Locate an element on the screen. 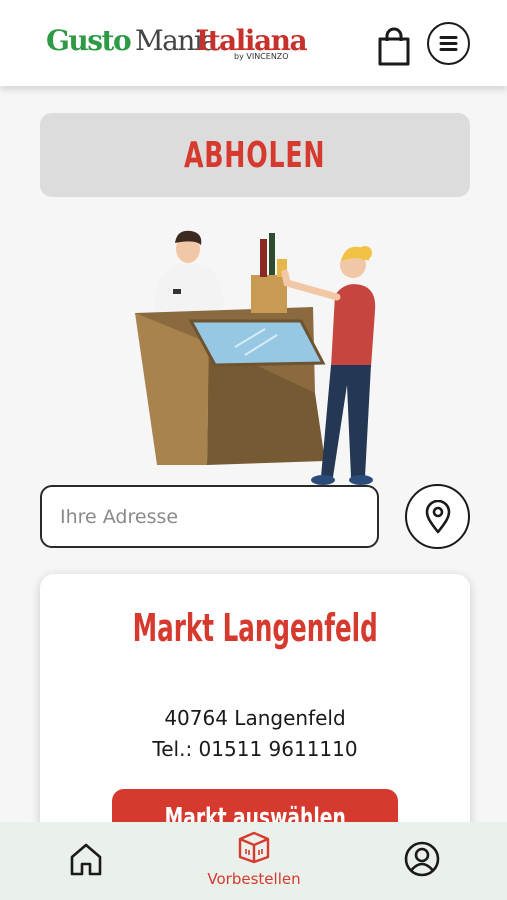 The image size is (507, 900). package-icon is located at coordinates (254, 847).